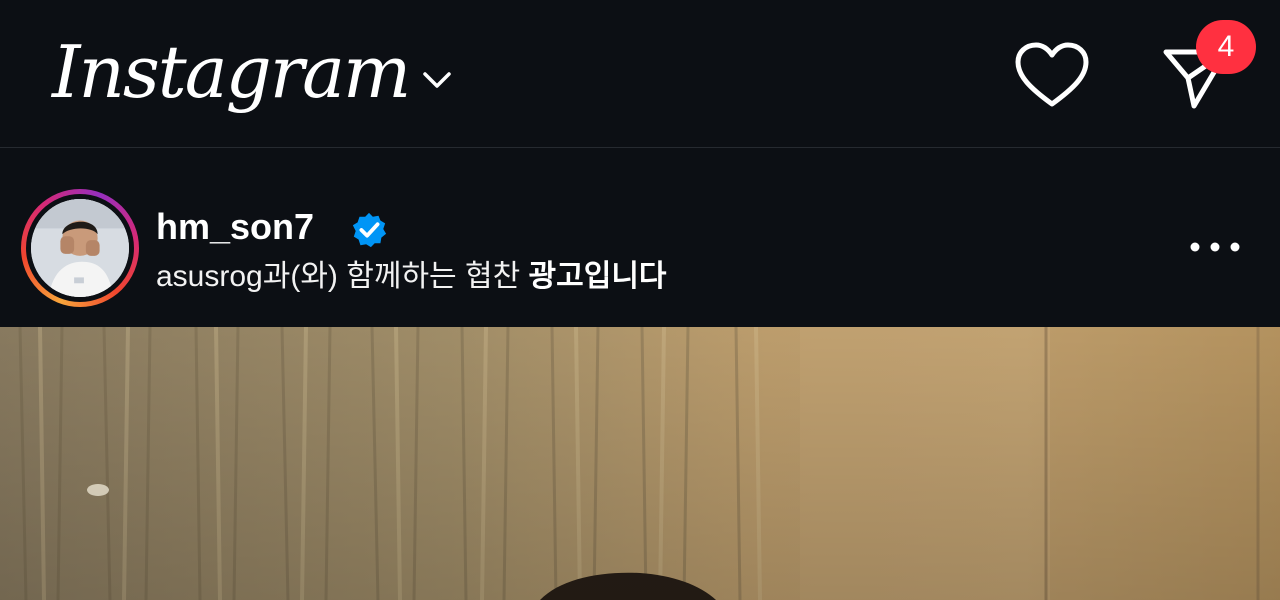  I want to click on chevron-down-icon, so click(437, 80).